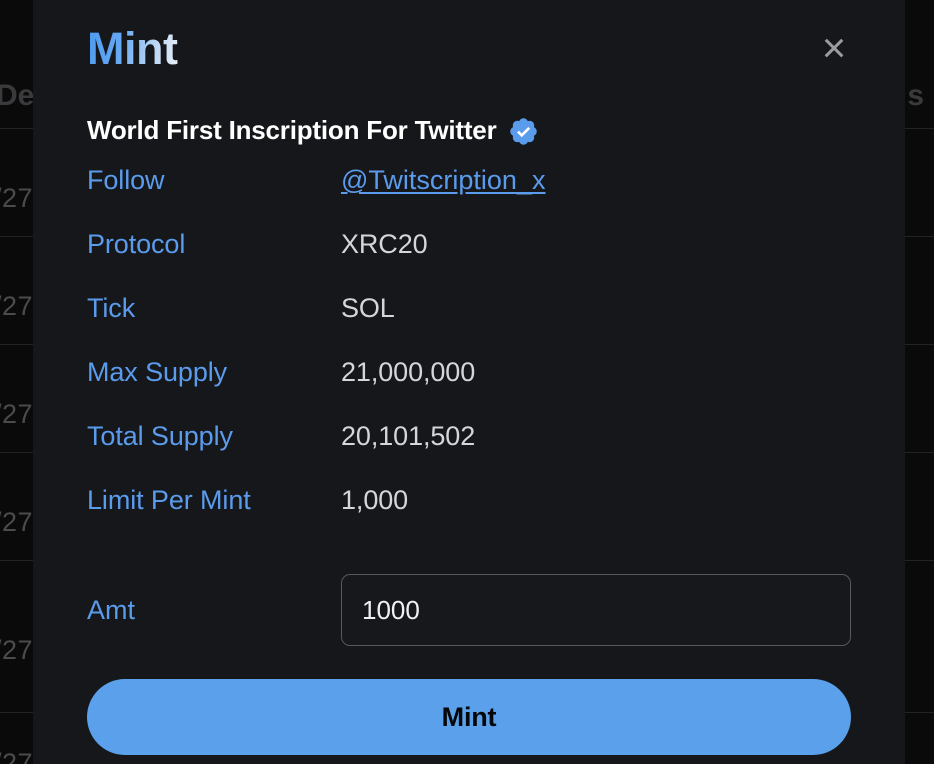 This screenshot has width=934, height=764. What do you see at coordinates (292, 130) in the screenshot?
I see `modal-subtitle: World First Inscription For Twitter` at bounding box center [292, 130].